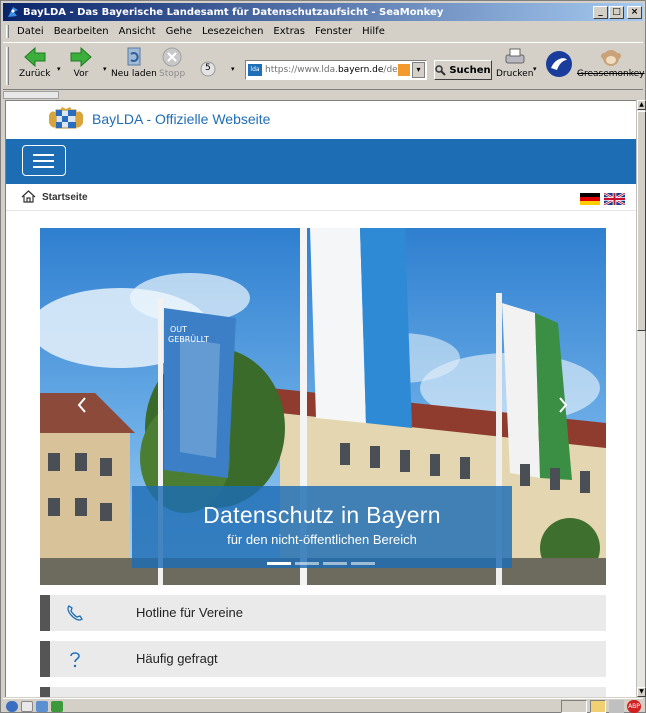  What do you see at coordinates (321, 120) in the screenshot?
I see `site-header: BayLDA - Offizielle Webseite` at bounding box center [321, 120].